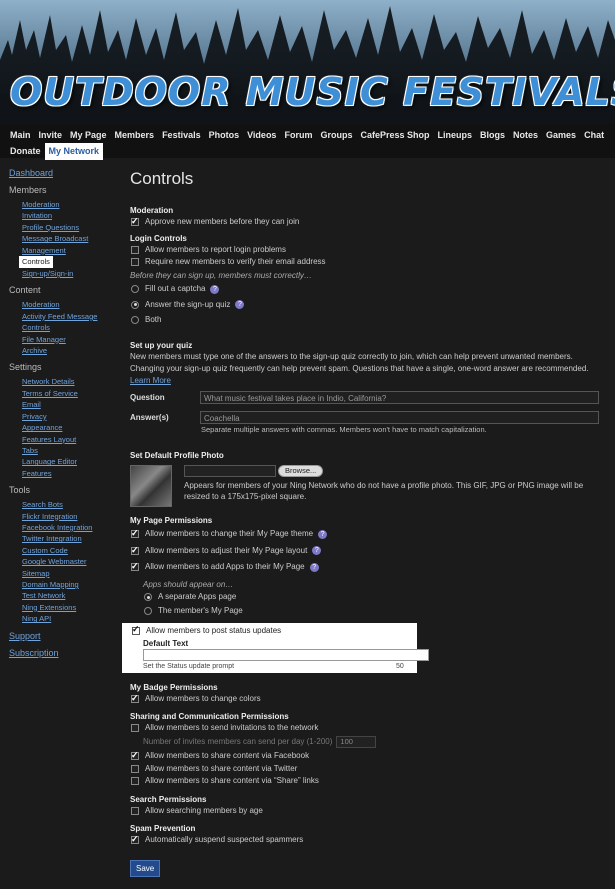 This screenshot has height=889, width=615. What do you see at coordinates (492, 135) in the screenshot?
I see `nav-item-blogs: Blogs` at bounding box center [492, 135].